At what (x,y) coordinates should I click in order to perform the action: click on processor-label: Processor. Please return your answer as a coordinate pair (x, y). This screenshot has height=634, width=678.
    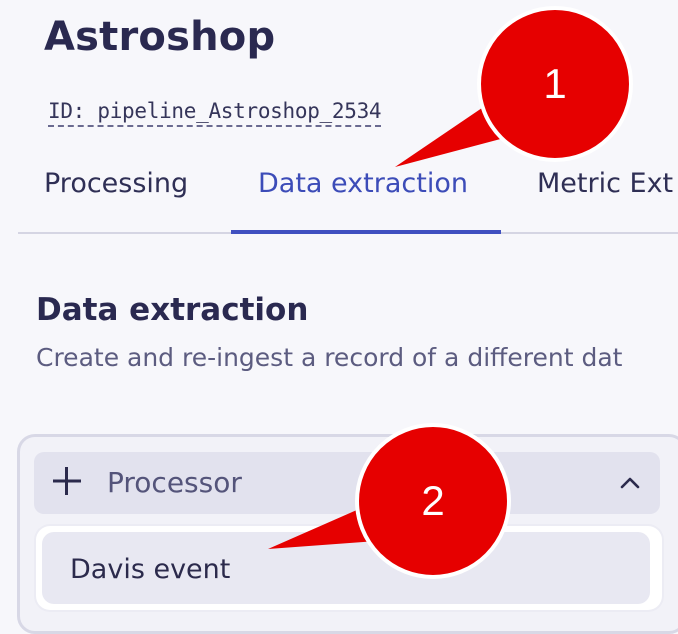
    Looking at the image, I should click on (174, 482).